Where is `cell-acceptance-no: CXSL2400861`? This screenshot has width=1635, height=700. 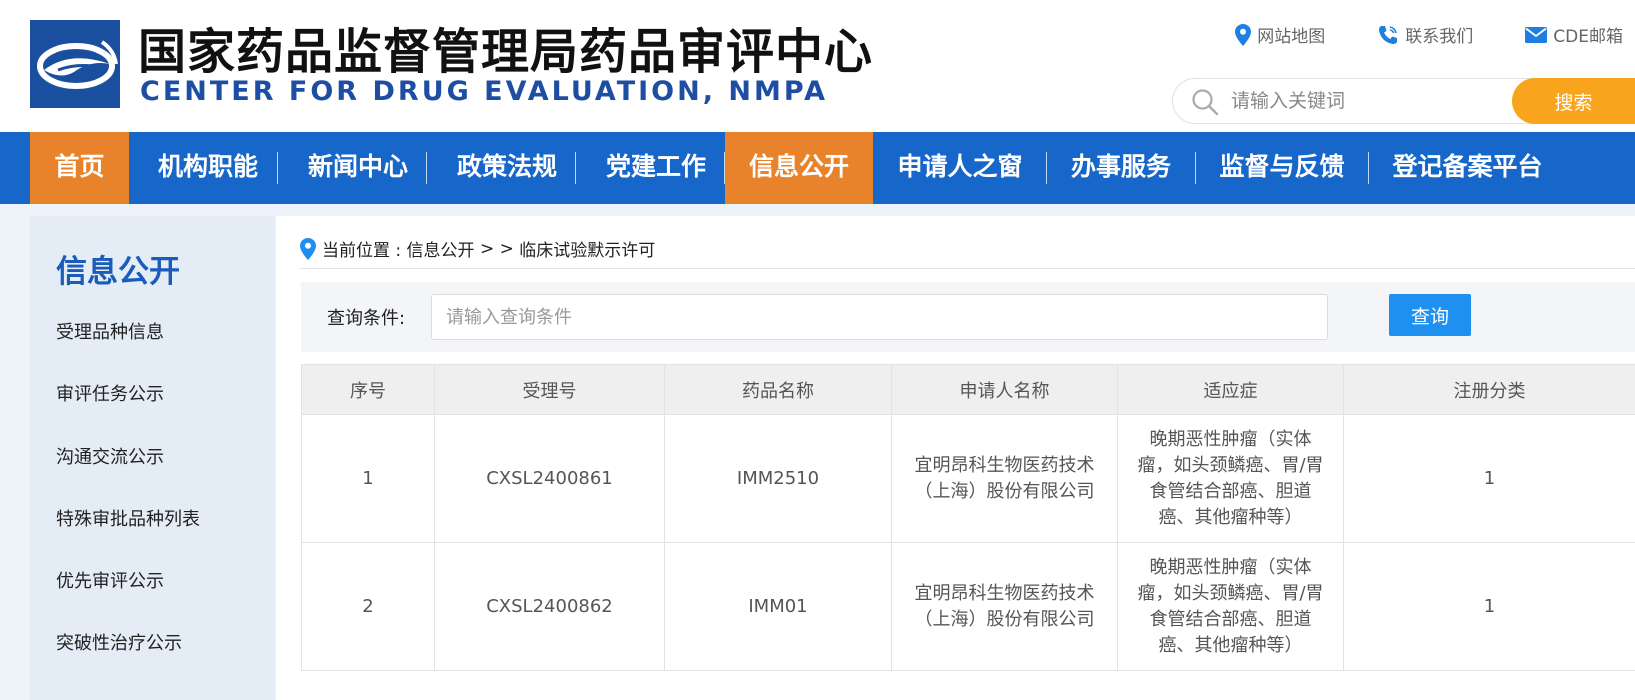 cell-acceptance-no: CXSL2400861 is located at coordinates (549, 478).